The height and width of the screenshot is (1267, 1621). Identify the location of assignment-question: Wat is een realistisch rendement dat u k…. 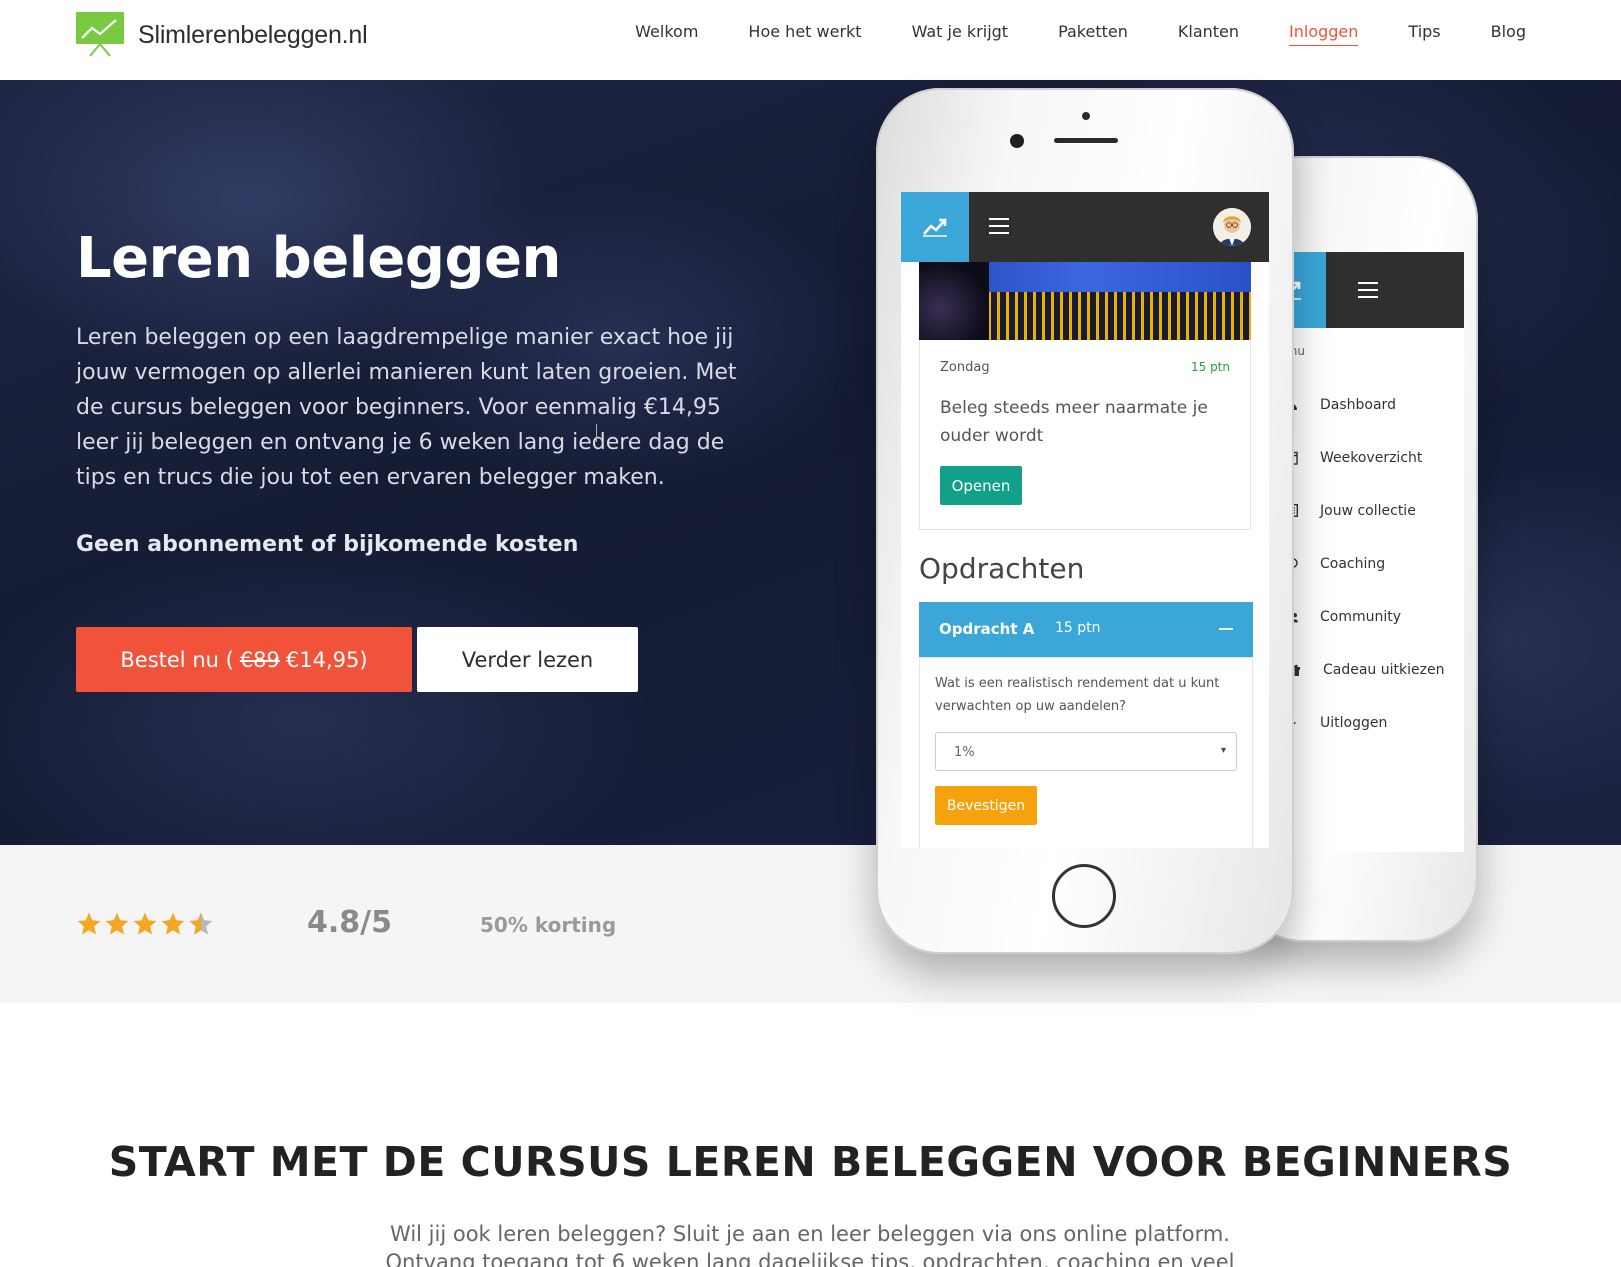
(1077, 695).